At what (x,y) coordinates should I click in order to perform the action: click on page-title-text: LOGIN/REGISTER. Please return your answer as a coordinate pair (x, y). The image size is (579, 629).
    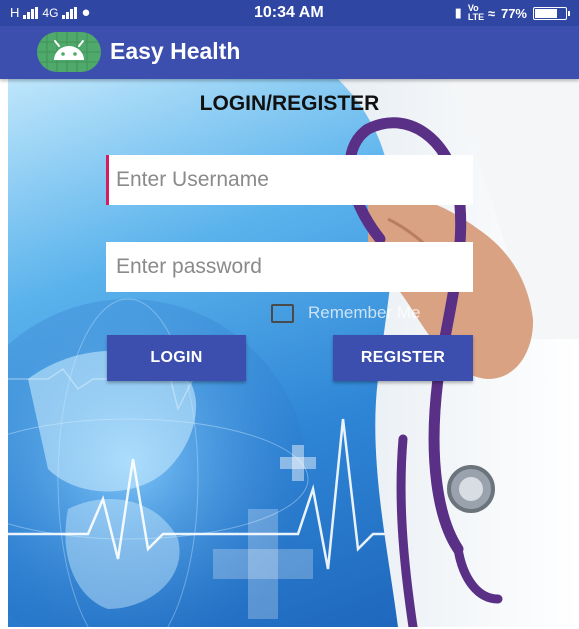
    Looking at the image, I should click on (289, 103).